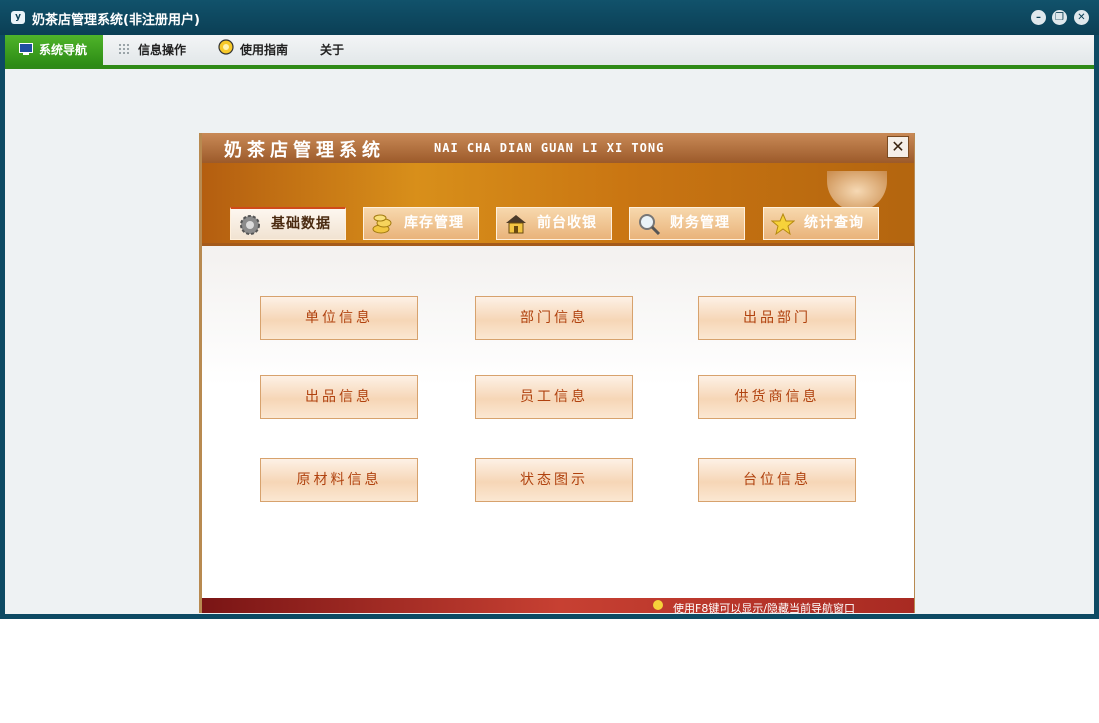 Image resolution: width=1099 pixels, height=723 pixels. I want to click on table-info-button: 台位信息, so click(777, 480).